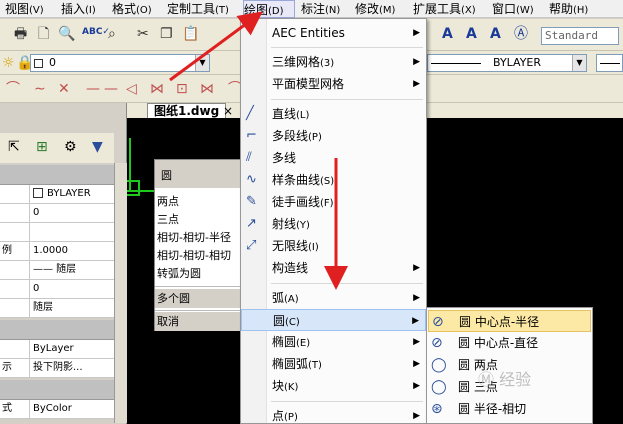  I want to click on draw-item-multiline: ⫽ 多线, so click(333, 158).